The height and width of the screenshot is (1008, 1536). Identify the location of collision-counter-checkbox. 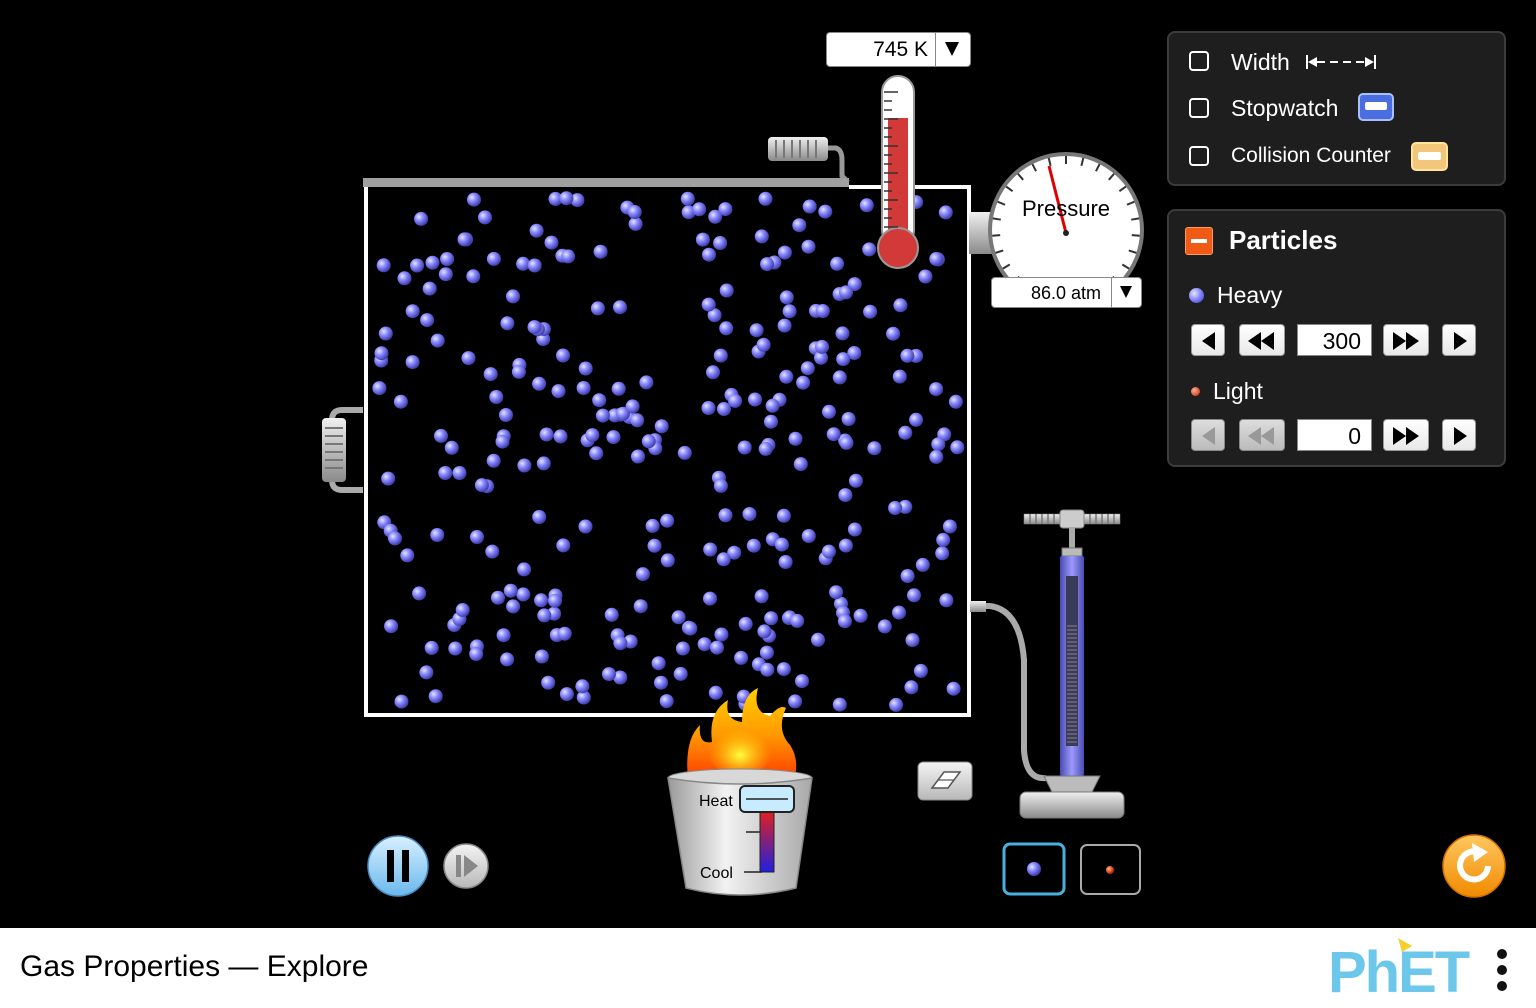
(1199, 156).